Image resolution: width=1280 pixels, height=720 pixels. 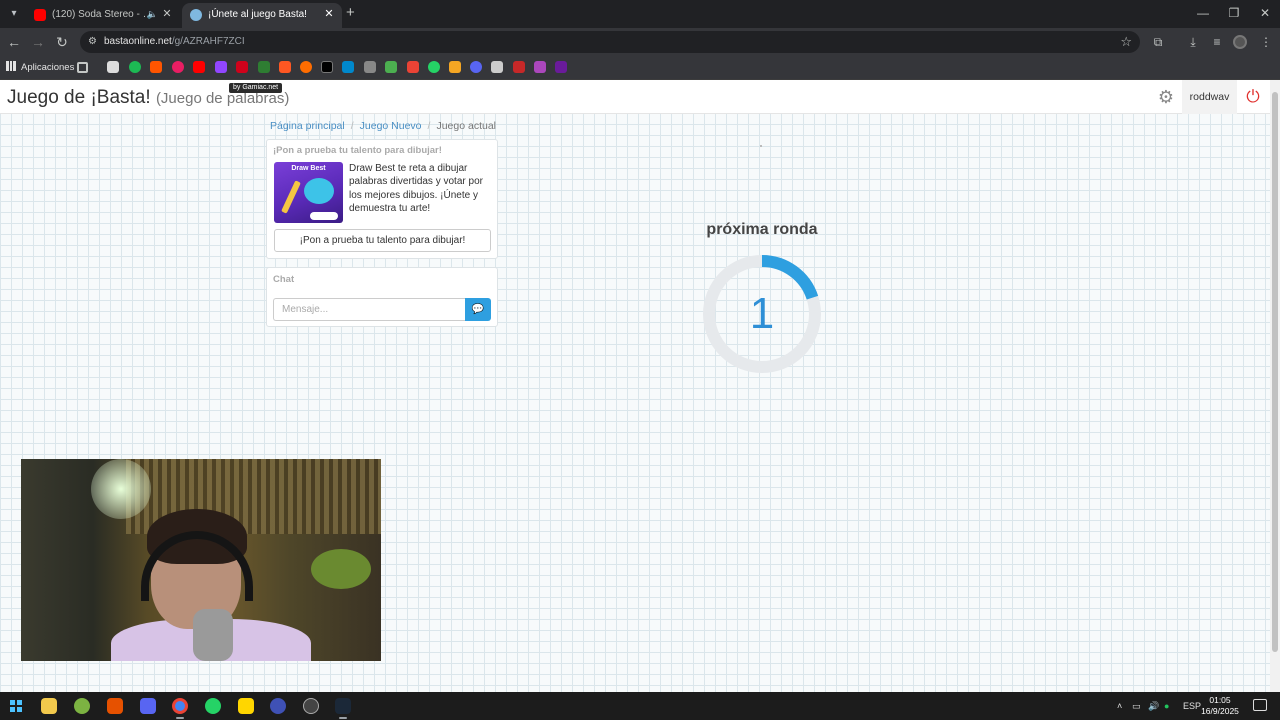 I want to click on bookmark-darkred-icon, so click(x=519, y=67).